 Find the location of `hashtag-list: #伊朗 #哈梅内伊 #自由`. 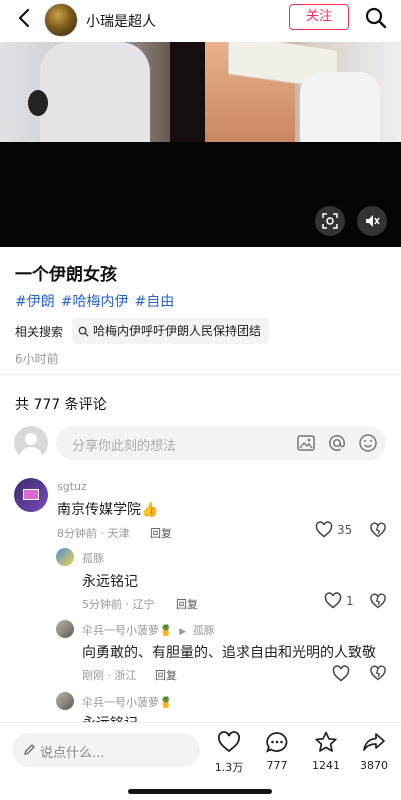

hashtag-list: #伊朗 #哈梅内伊 #自由 is located at coordinates (97, 301).